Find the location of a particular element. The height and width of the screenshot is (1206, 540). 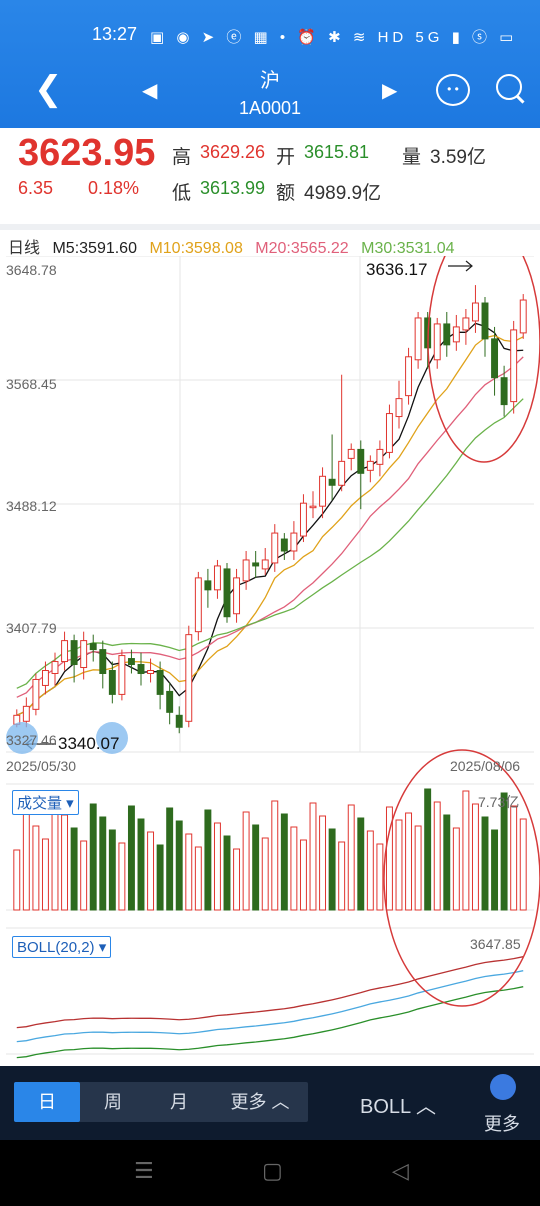

back-icon: ◁ is located at coordinates (400, 1171).